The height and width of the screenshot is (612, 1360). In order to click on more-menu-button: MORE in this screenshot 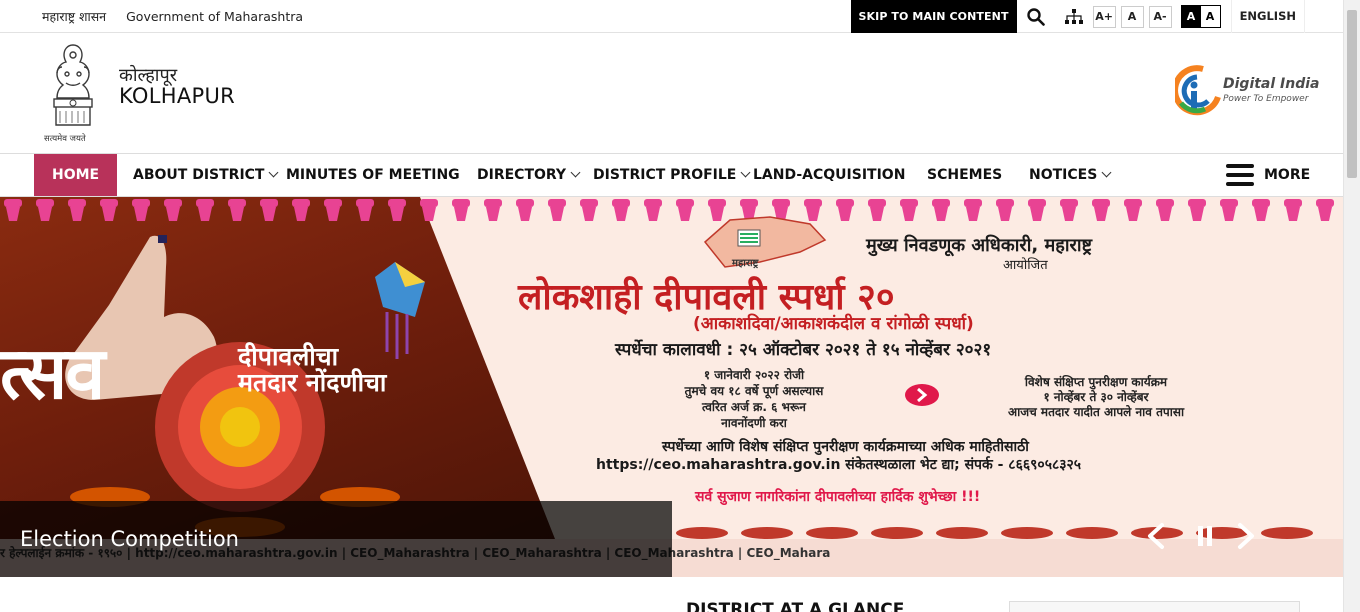, I will do `click(1268, 175)`.